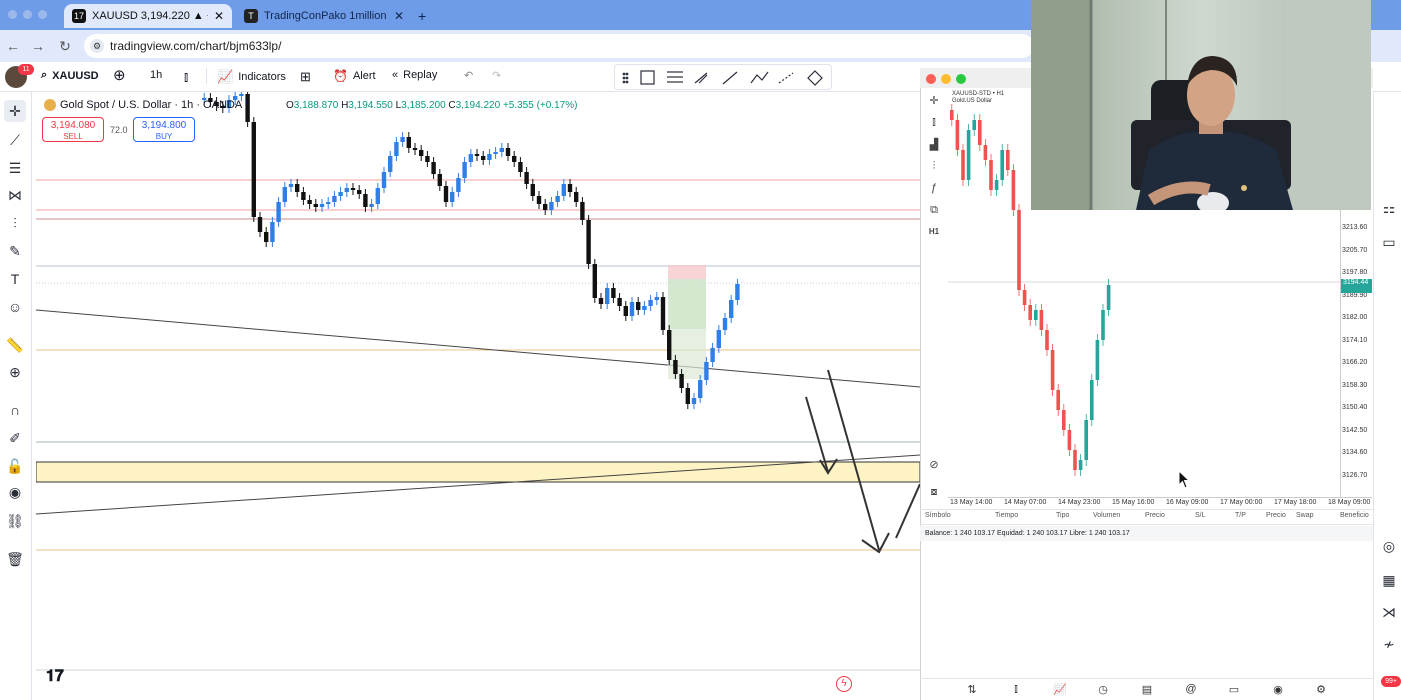 The width and height of the screenshot is (1401, 700). Describe the element at coordinates (15, 307) in the screenshot. I see `emoji-icon: ☺` at that location.